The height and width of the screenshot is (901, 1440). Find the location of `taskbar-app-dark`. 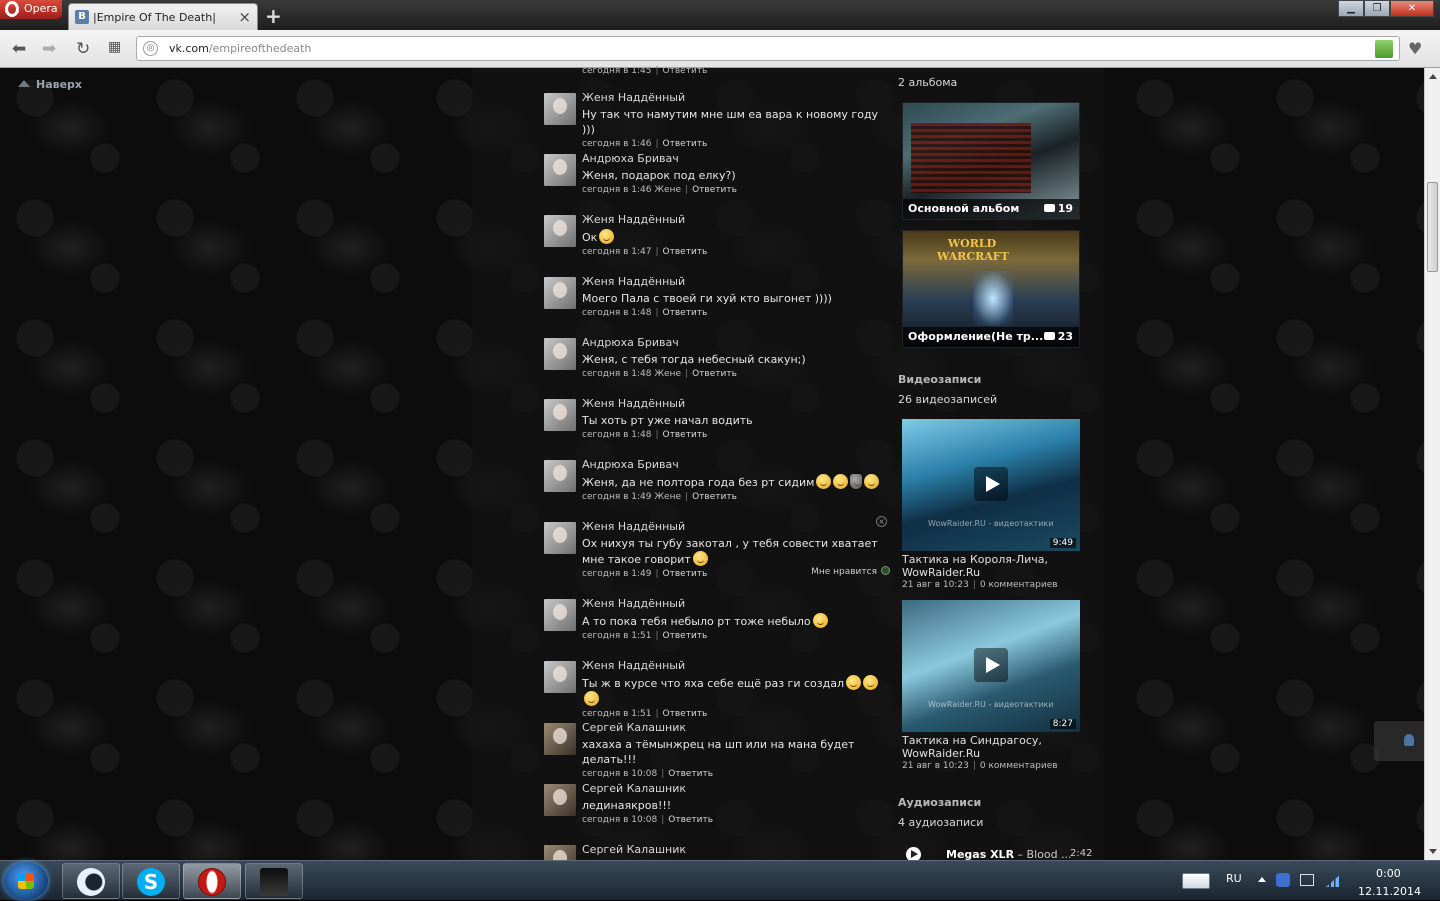

taskbar-app-dark is located at coordinates (274, 881).